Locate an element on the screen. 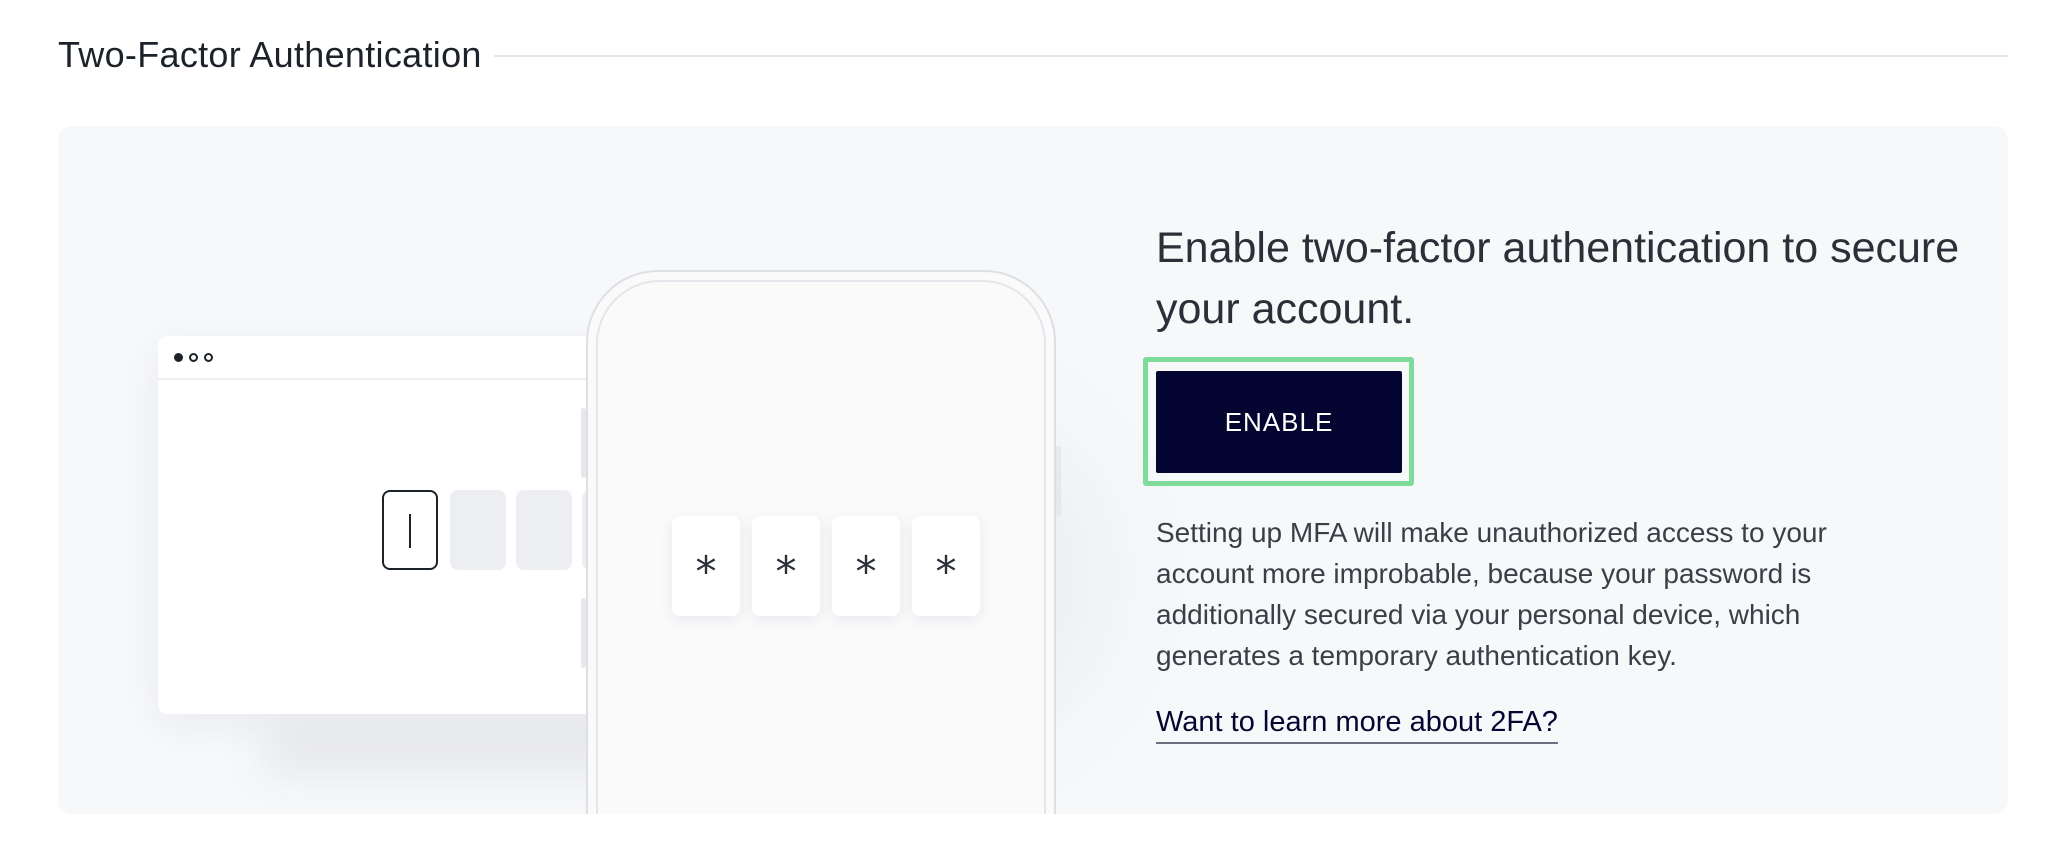 Image resolution: width=2062 pixels, height=868 pixels. phone-illustration is located at coordinates (821, 542).